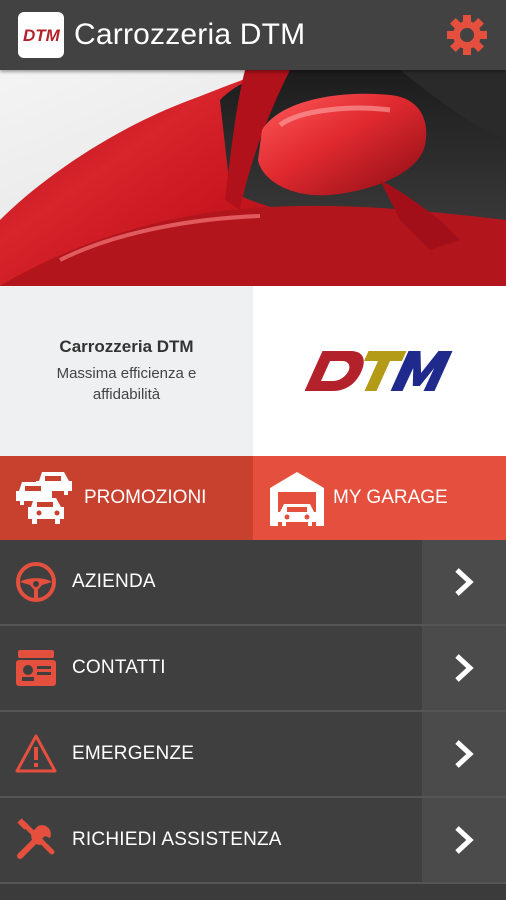 The width and height of the screenshot is (506, 900). What do you see at coordinates (46, 498) in the screenshot?
I see `cars-icon` at bounding box center [46, 498].